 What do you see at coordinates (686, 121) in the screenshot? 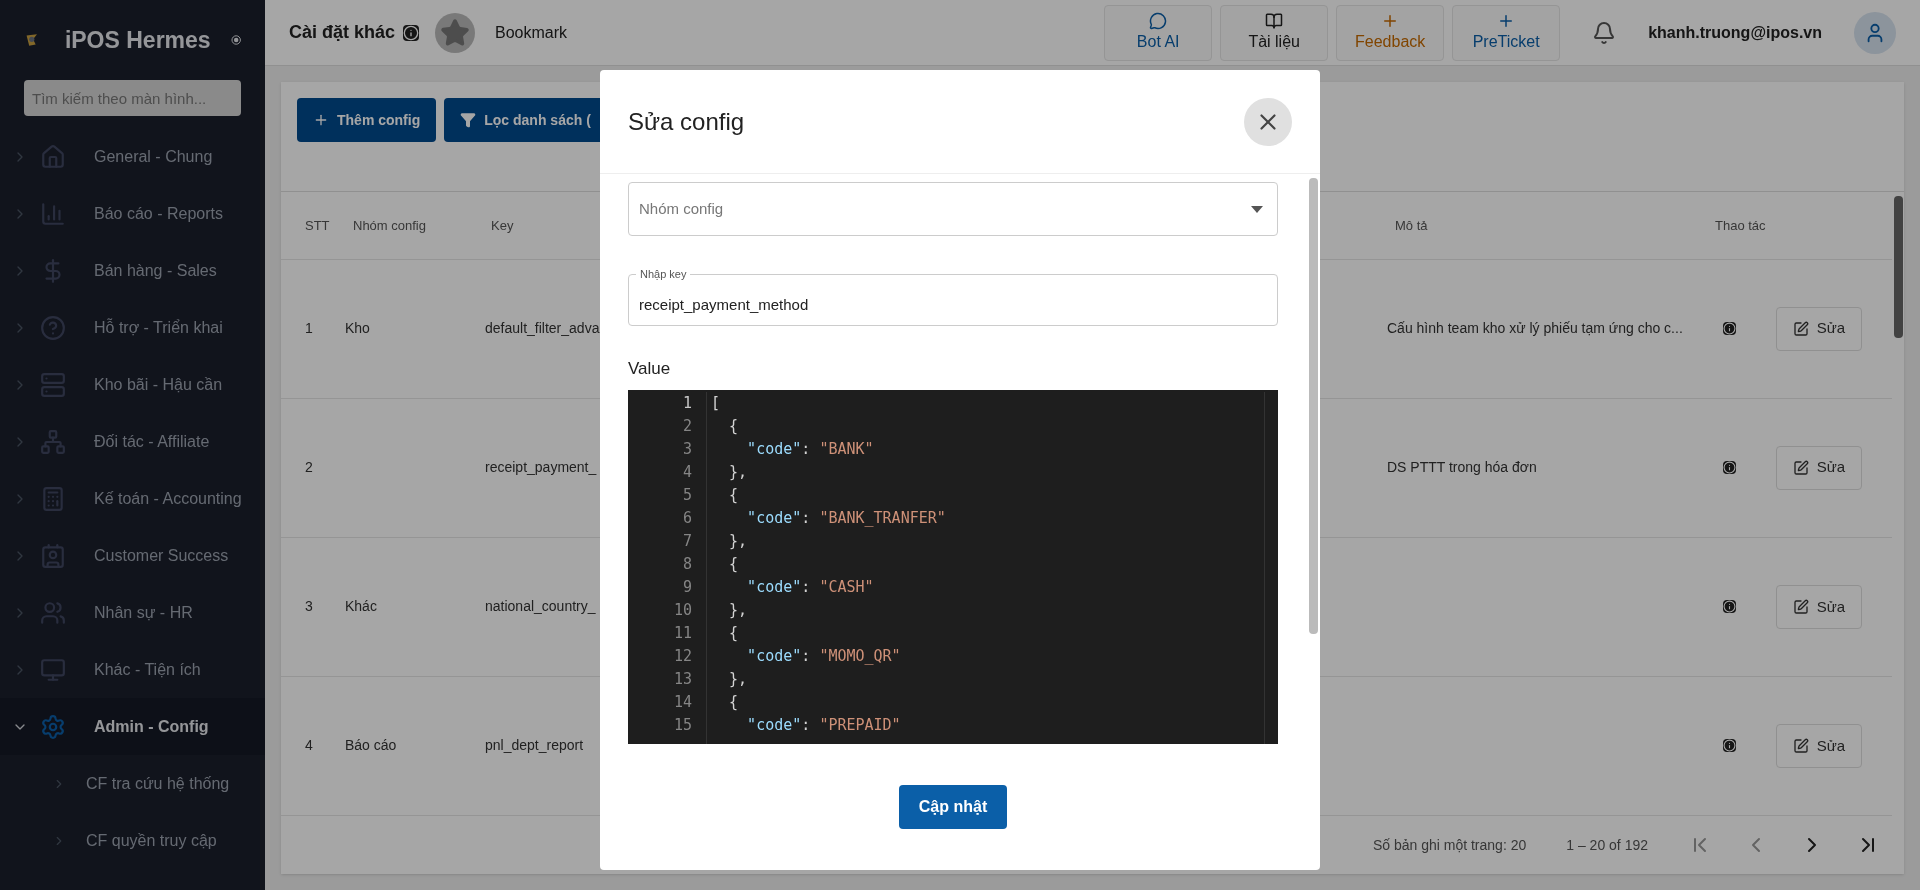
I see `dialog-title: Sửa config` at bounding box center [686, 121].